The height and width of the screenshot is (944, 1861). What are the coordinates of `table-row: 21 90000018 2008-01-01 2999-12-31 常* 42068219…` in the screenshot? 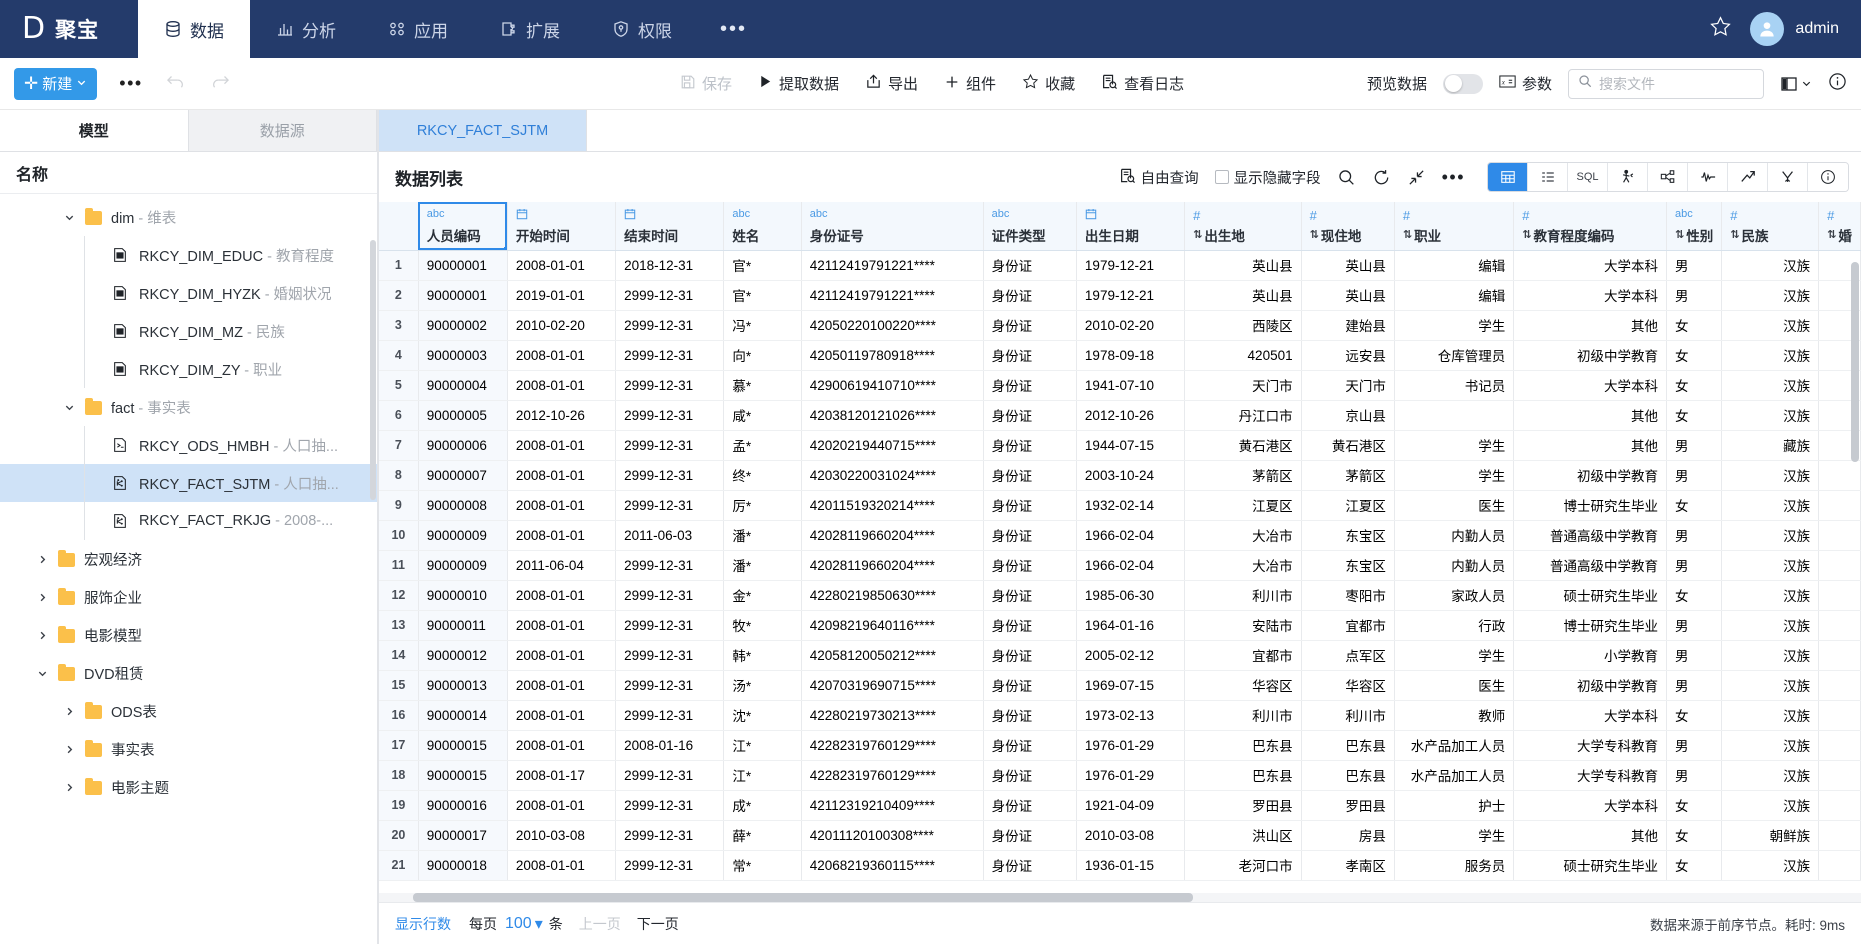 It's located at (1120, 865).